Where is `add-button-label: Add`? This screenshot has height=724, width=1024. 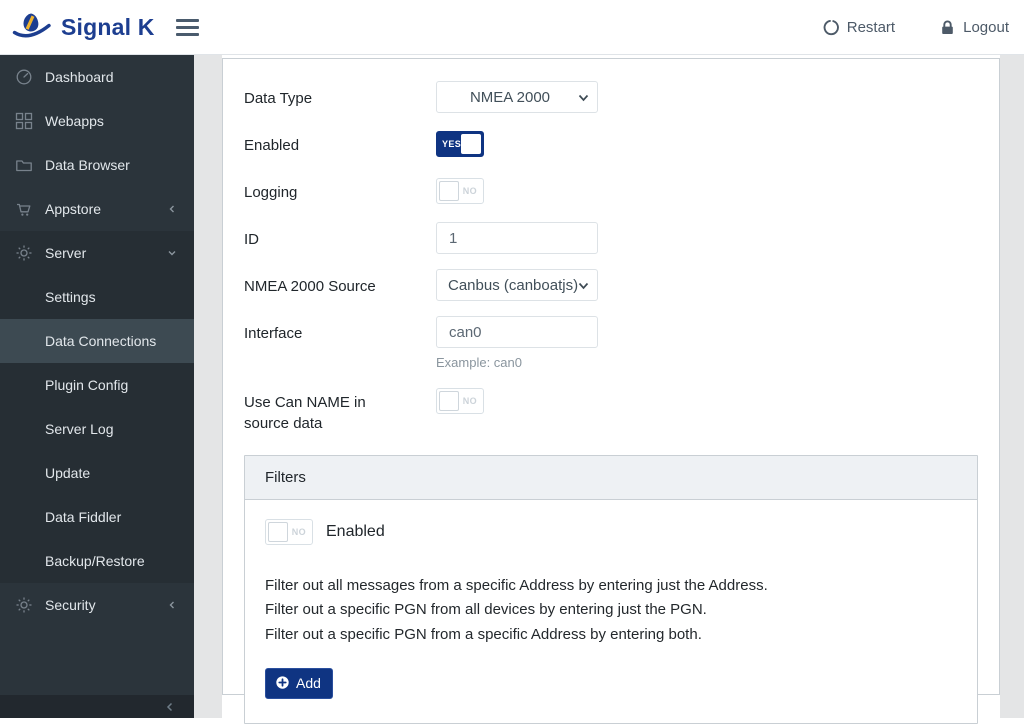
add-button-label: Add is located at coordinates (308, 682).